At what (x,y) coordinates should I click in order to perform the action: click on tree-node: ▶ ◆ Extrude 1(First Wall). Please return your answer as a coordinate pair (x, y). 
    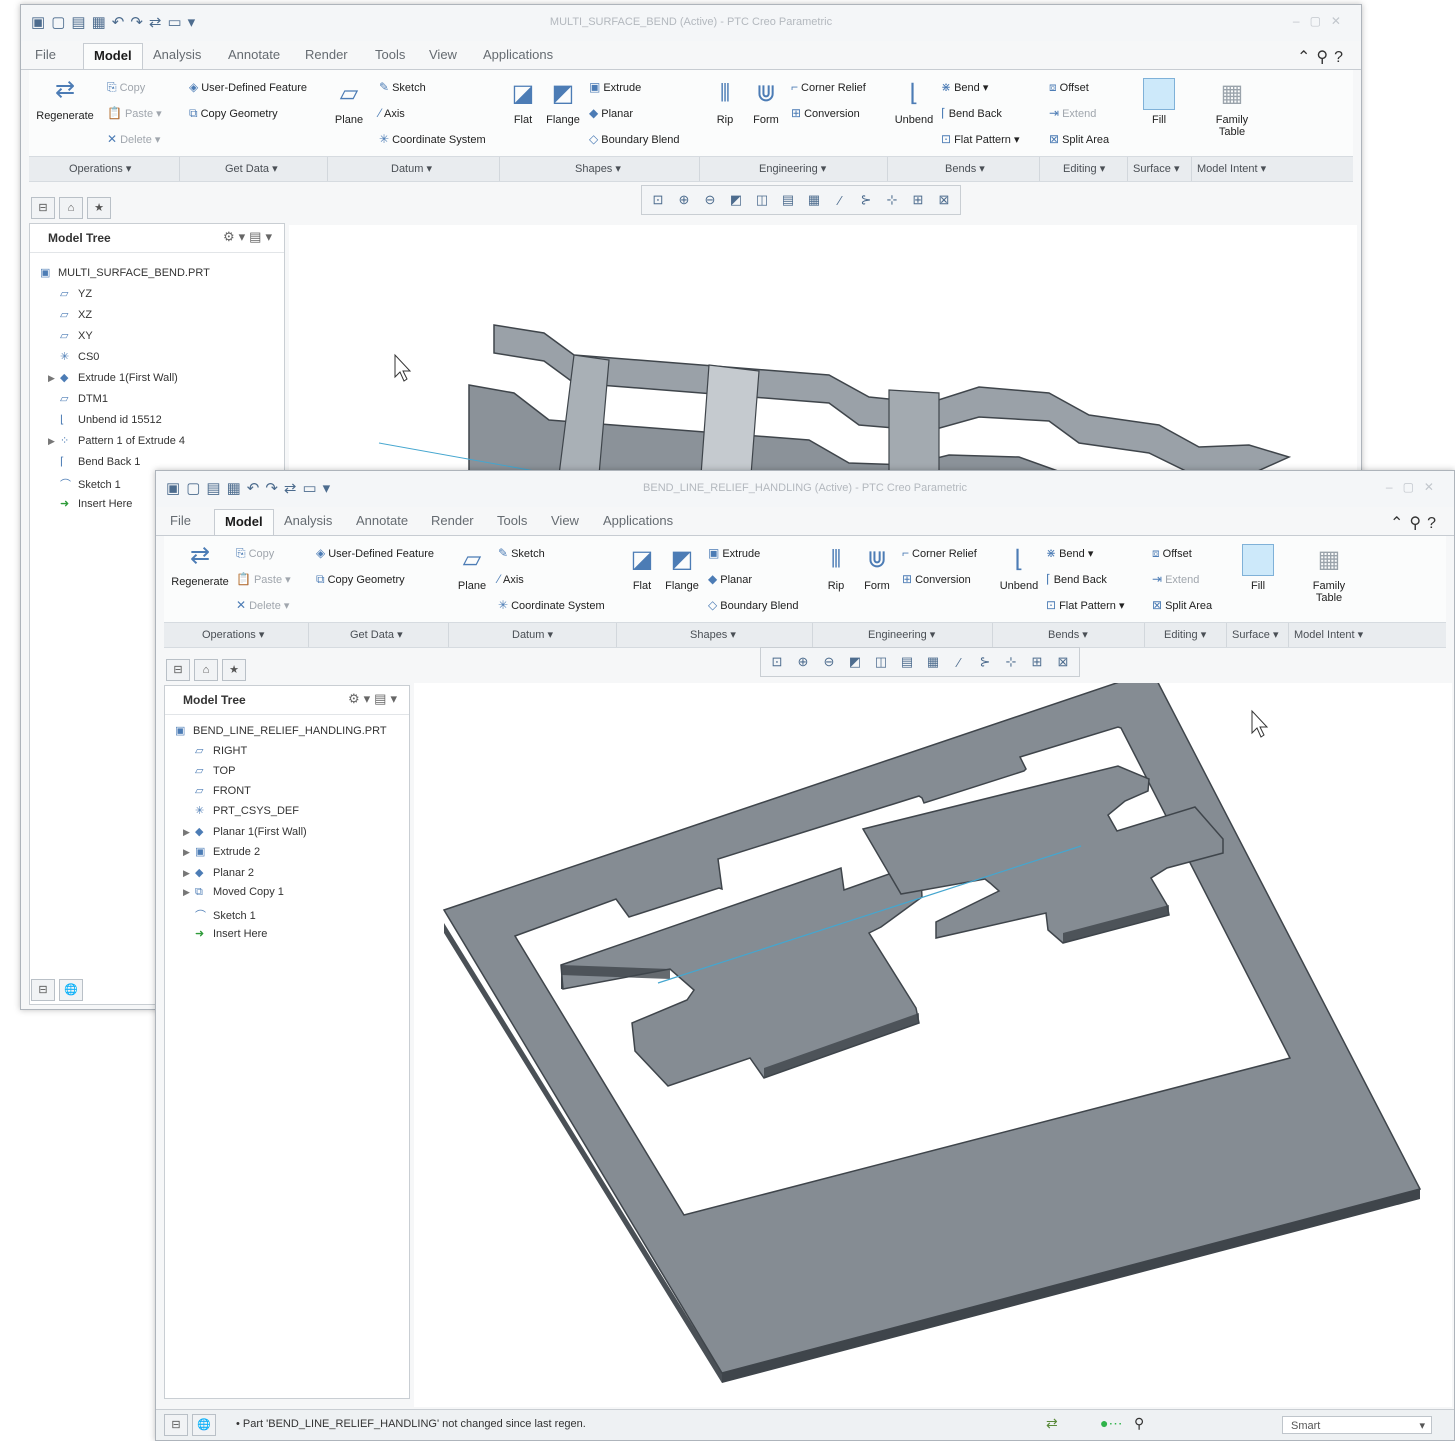
    Looking at the image, I should click on (113, 377).